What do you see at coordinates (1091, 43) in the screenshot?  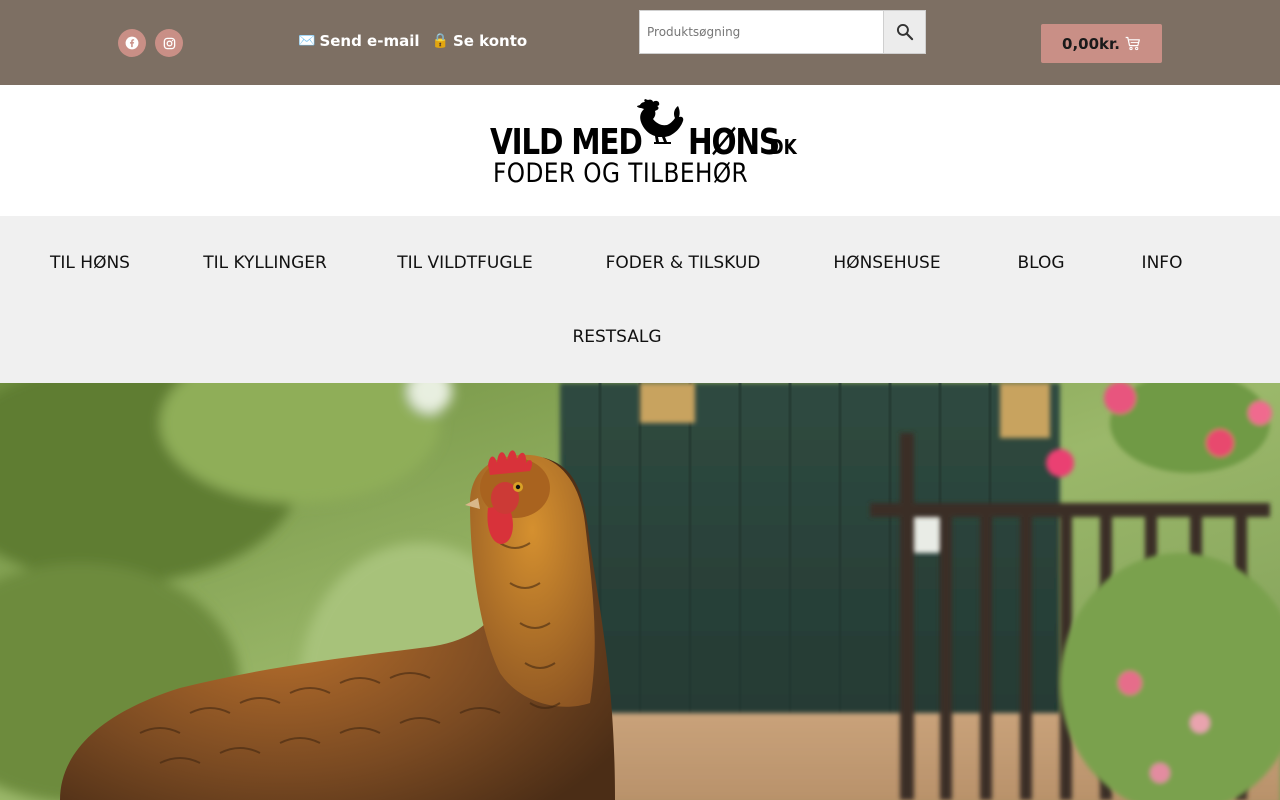 I see `cart-amount: 0,00kr.` at bounding box center [1091, 43].